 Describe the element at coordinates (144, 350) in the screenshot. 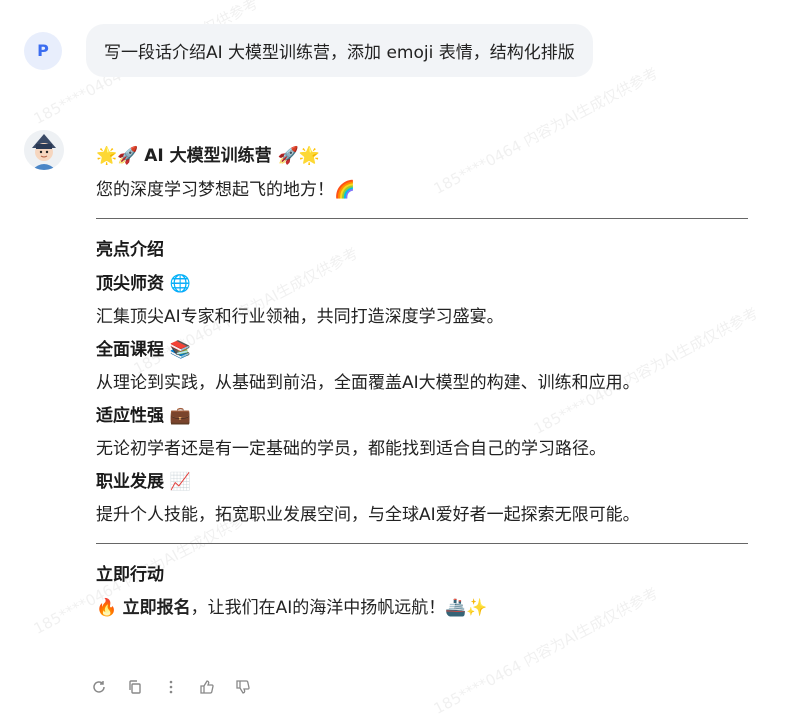

I see `highlight-heading: 全面课程 📚` at that location.